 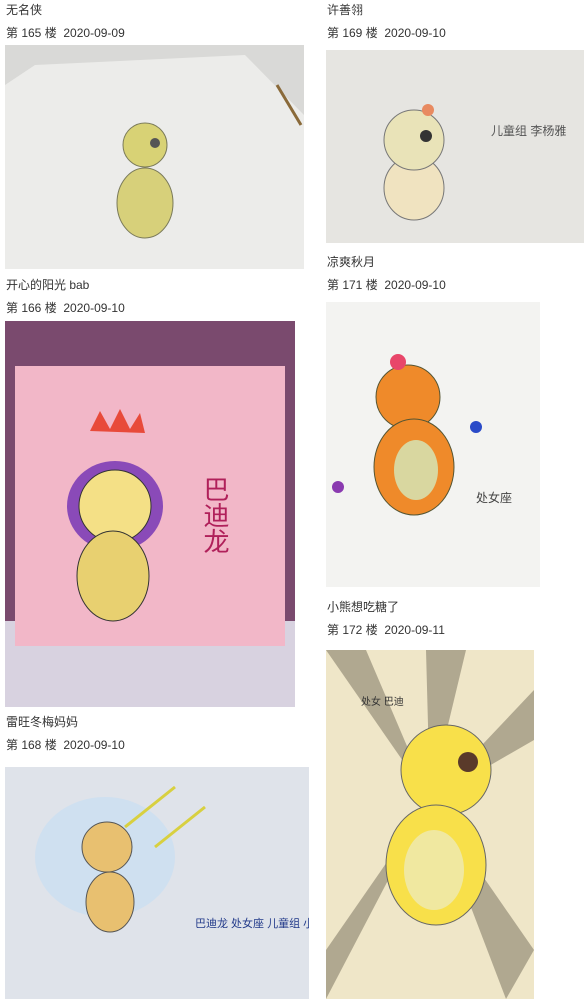 I want to click on post-date: 2020-09-09, so click(x=94, y=33).